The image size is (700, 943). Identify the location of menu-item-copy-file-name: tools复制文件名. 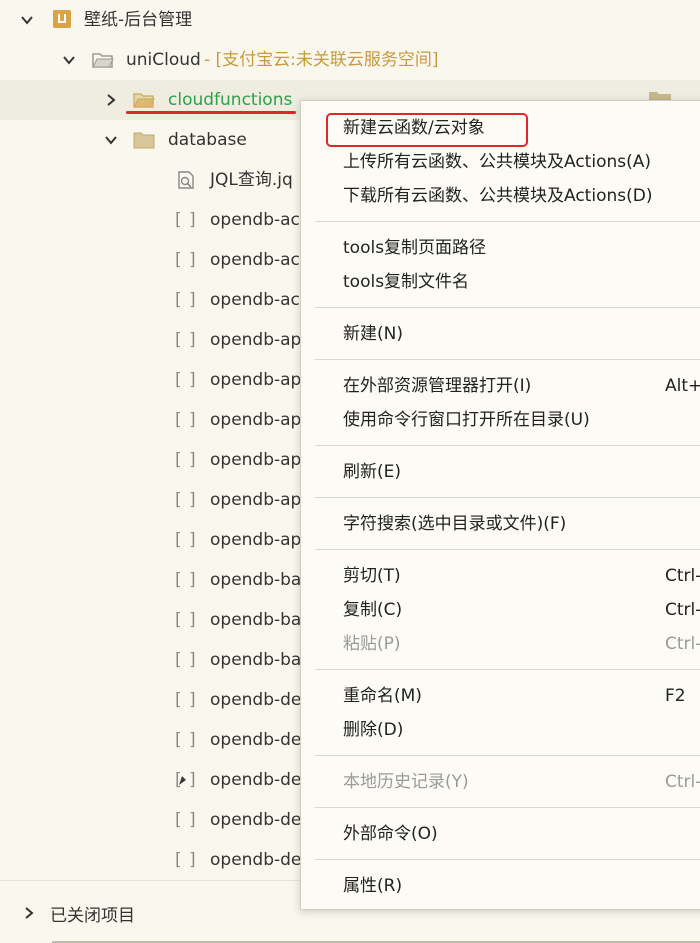
(500, 282).